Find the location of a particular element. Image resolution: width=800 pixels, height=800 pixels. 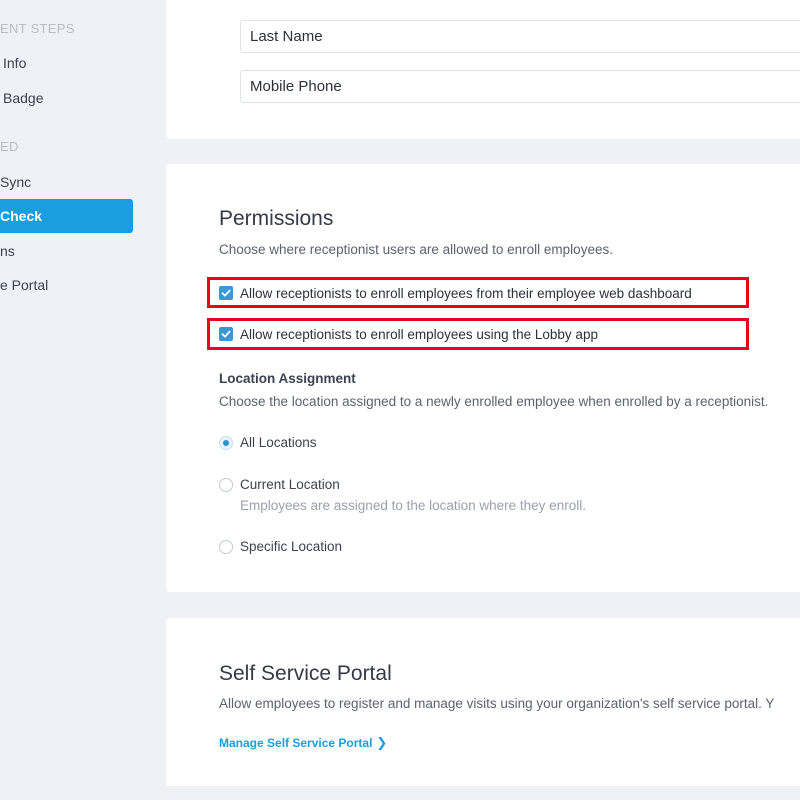

radio-all-locations: All Locations is located at coordinates (268, 442).